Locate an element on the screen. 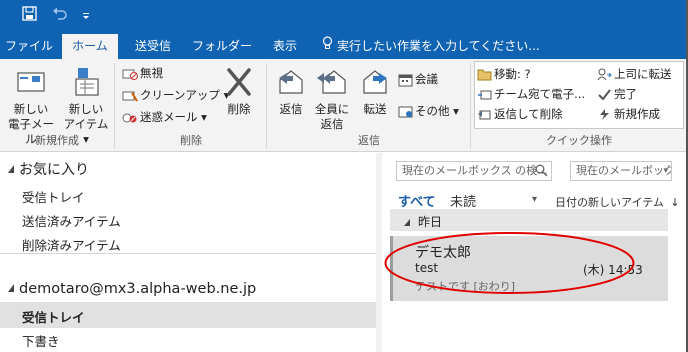  reply-all-label-2: 返信 is located at coordinates (332, 124).